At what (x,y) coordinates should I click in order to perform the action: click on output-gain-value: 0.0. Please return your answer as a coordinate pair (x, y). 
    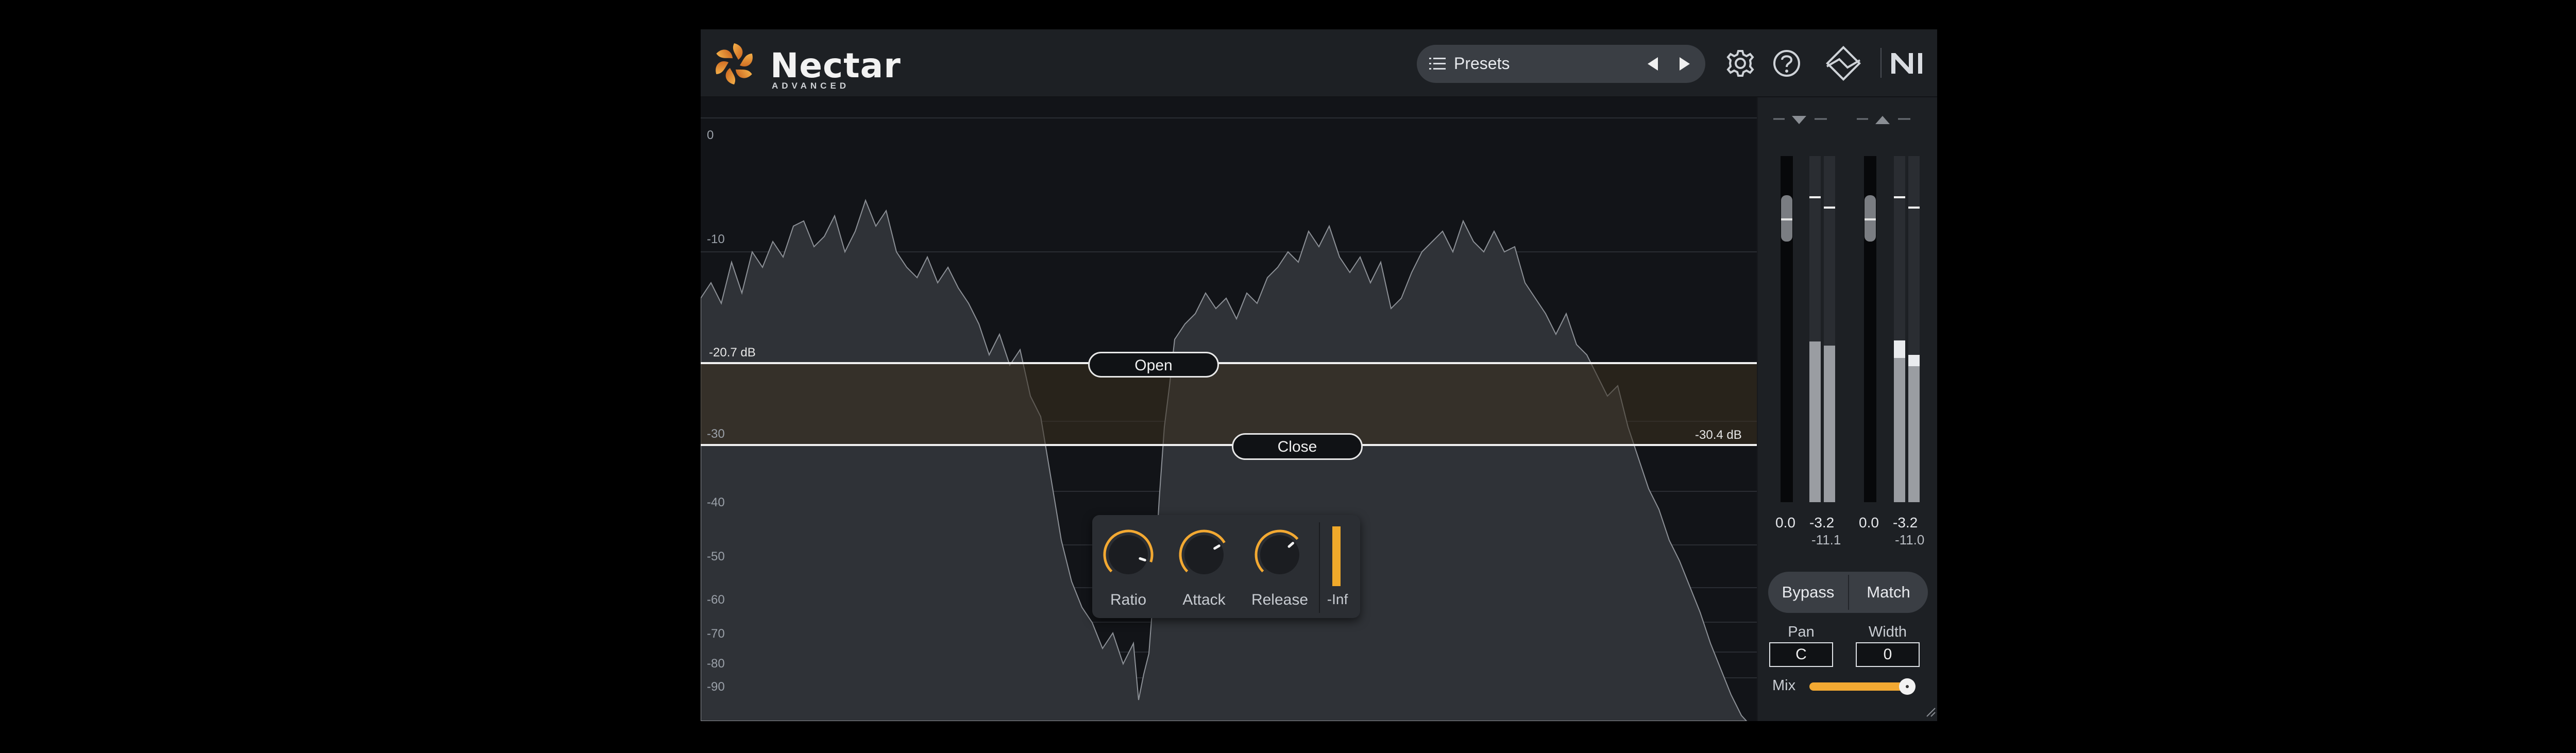
    Looking at the image, I should click on (1869, 523).